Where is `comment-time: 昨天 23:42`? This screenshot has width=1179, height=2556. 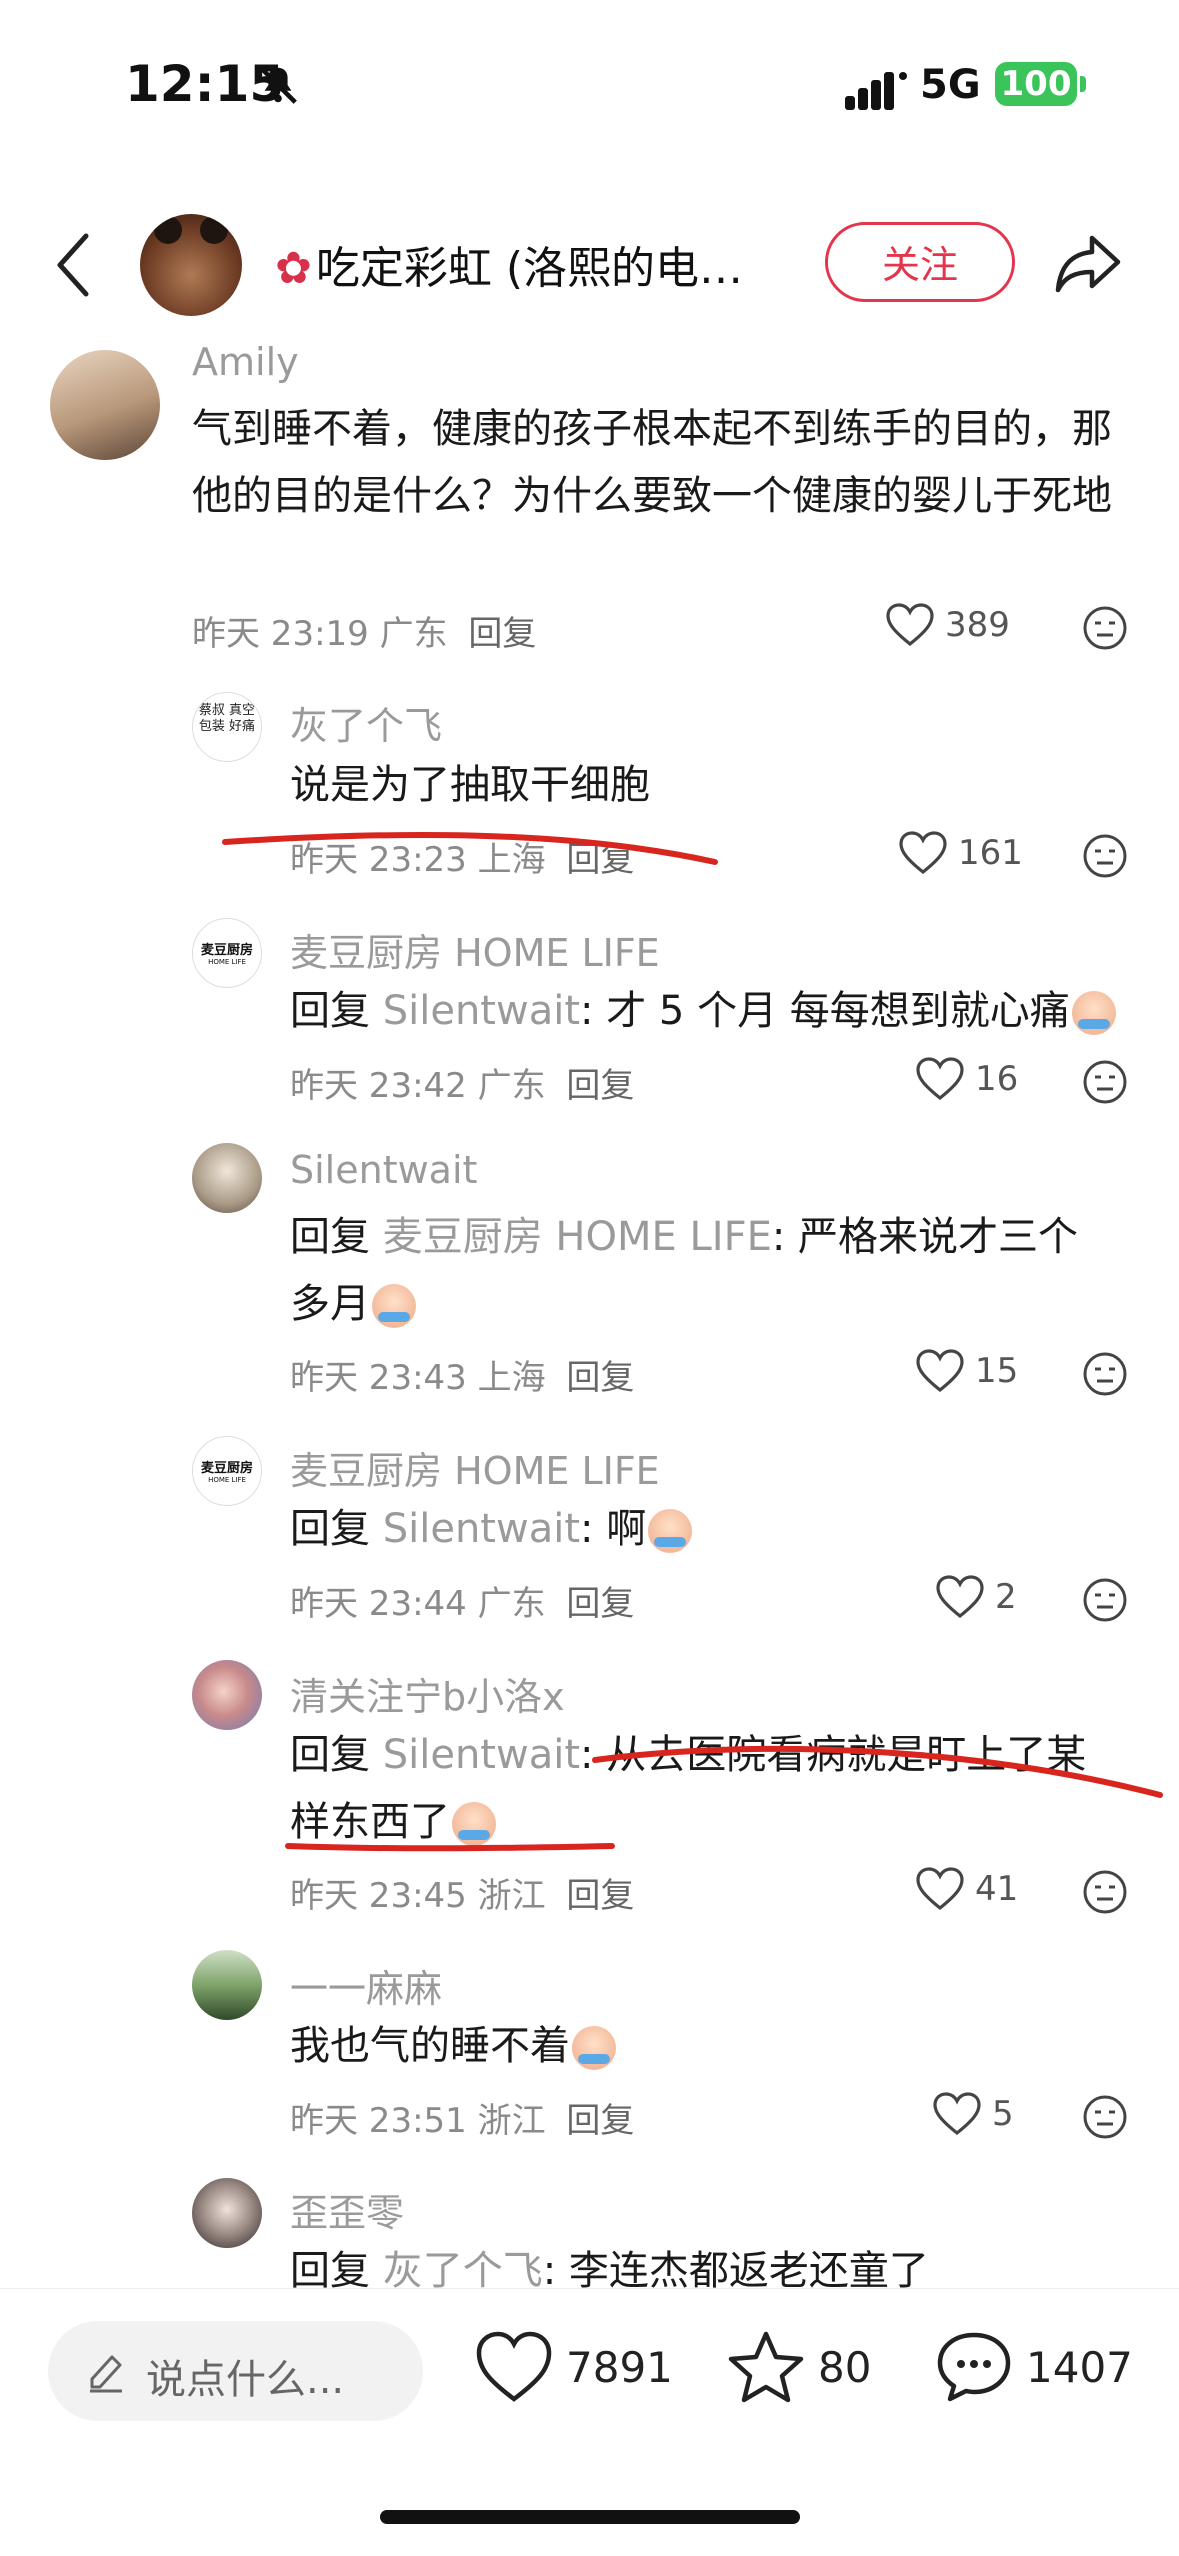 comment-time: 昨天 23:42 is located at coordinates (378, 1086).